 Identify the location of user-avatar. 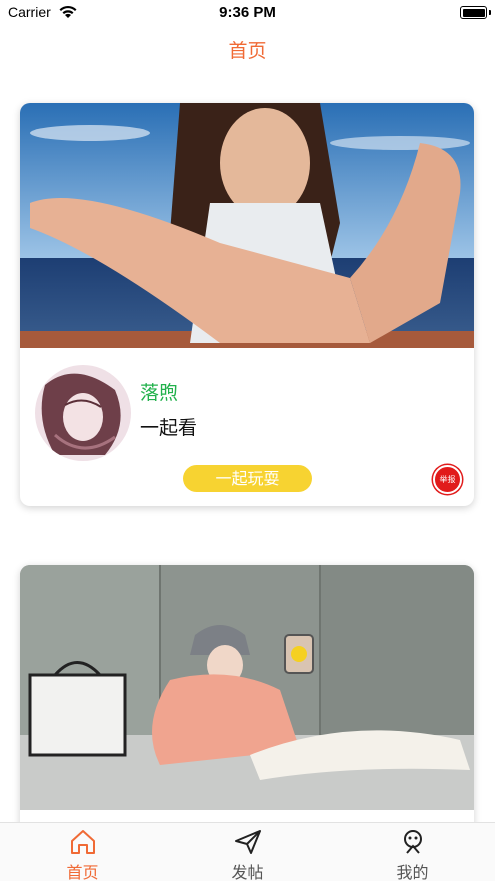
(83, 413).